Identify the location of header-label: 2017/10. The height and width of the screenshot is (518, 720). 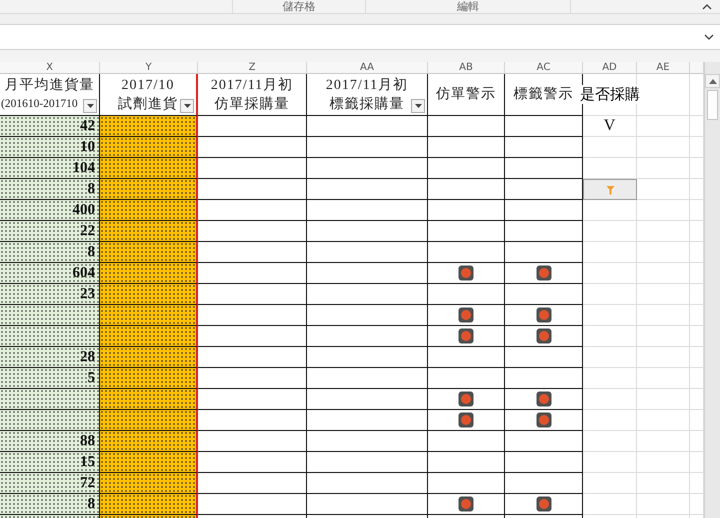
(148, 85).